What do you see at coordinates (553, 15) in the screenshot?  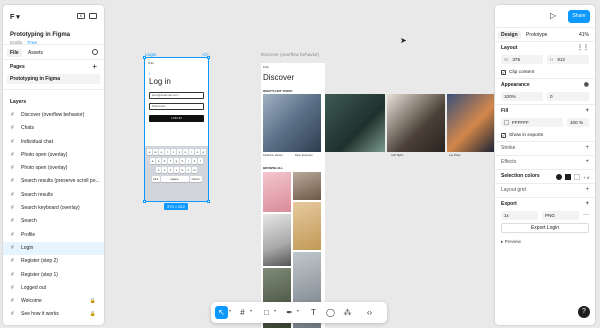 I see `play-icon: ▷` at bounding box center [553, 15].